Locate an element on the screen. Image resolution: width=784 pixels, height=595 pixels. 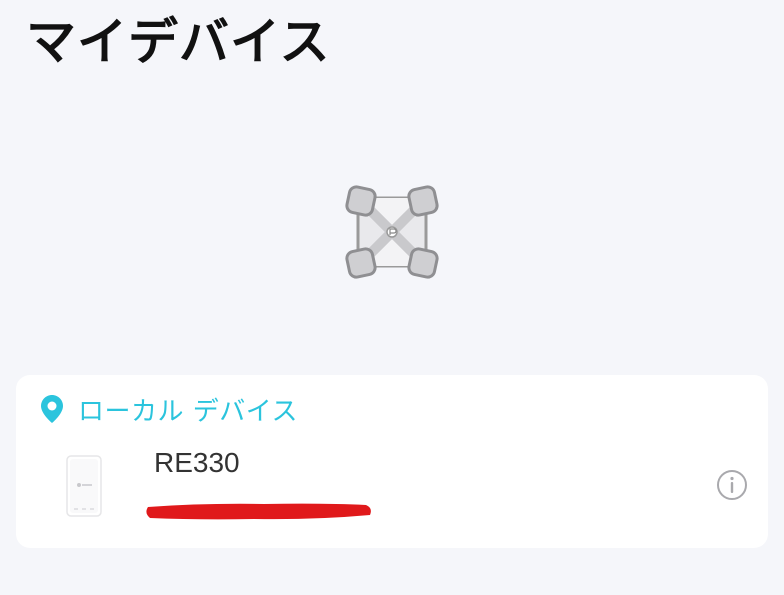
page-title: マイデバイス is located at coordinates (178, 42).